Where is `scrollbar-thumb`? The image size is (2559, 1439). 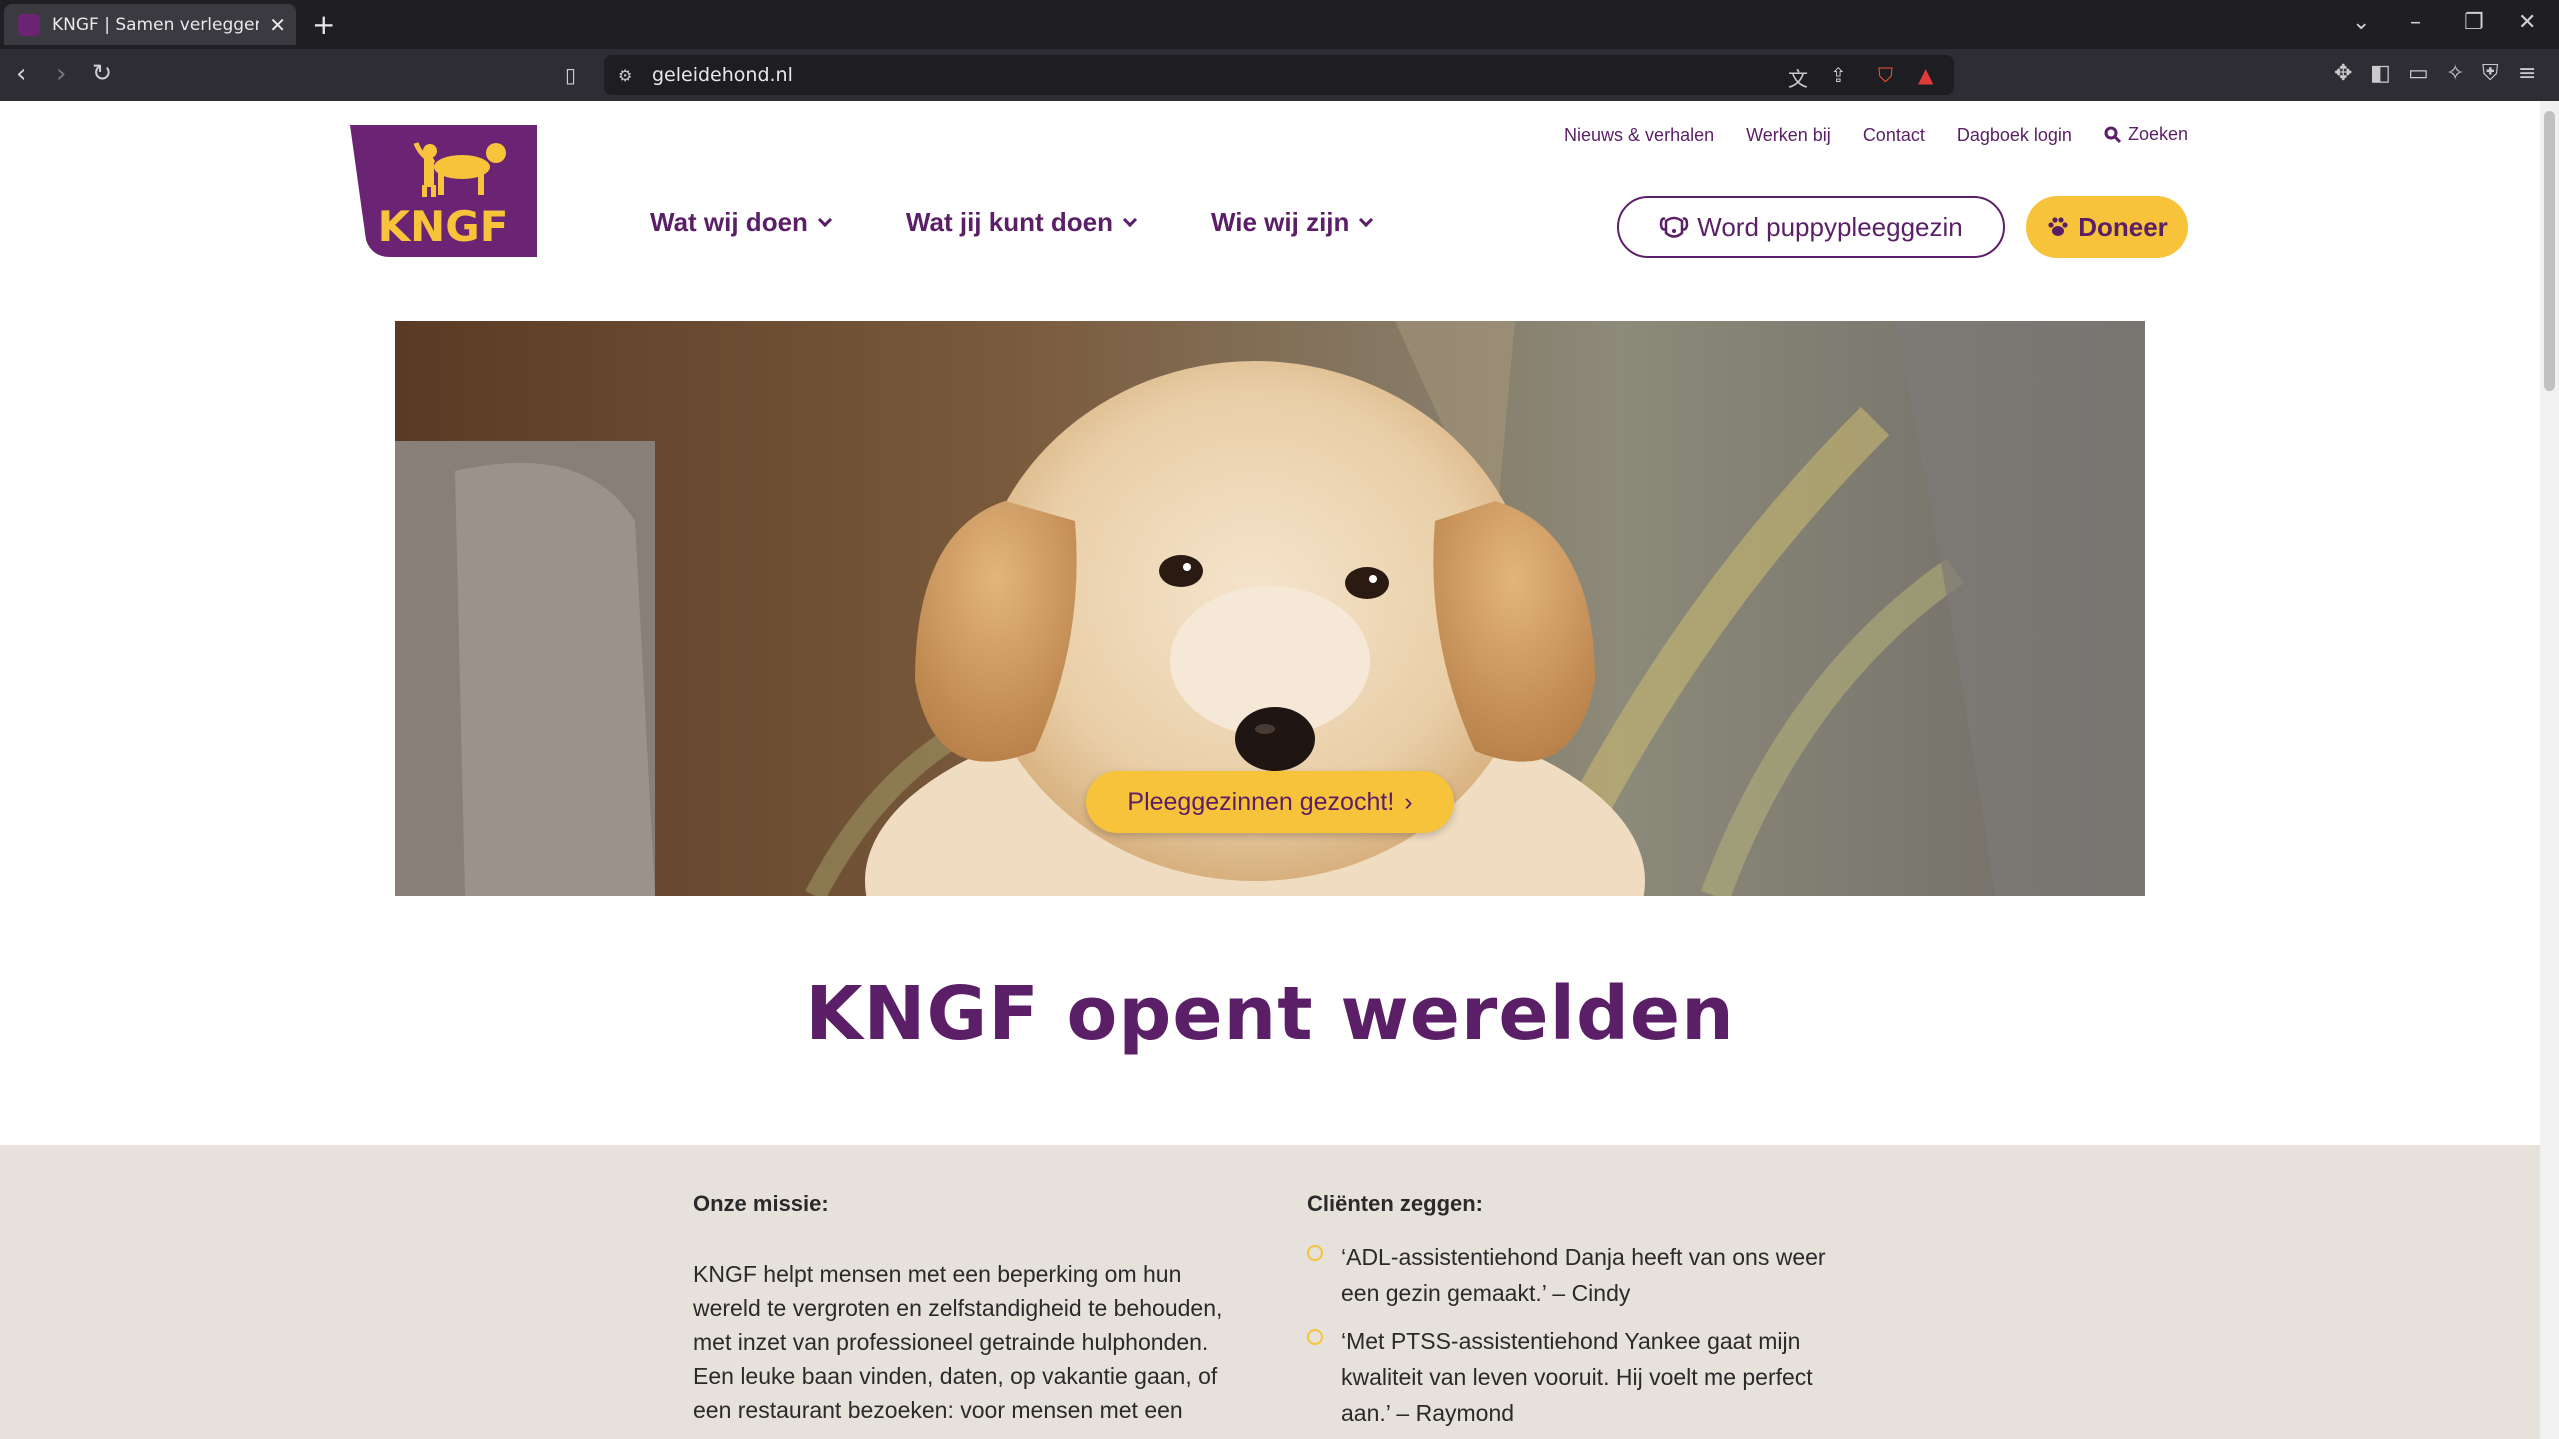 scrollbar-thumb is located at coordinates (2549, 251).